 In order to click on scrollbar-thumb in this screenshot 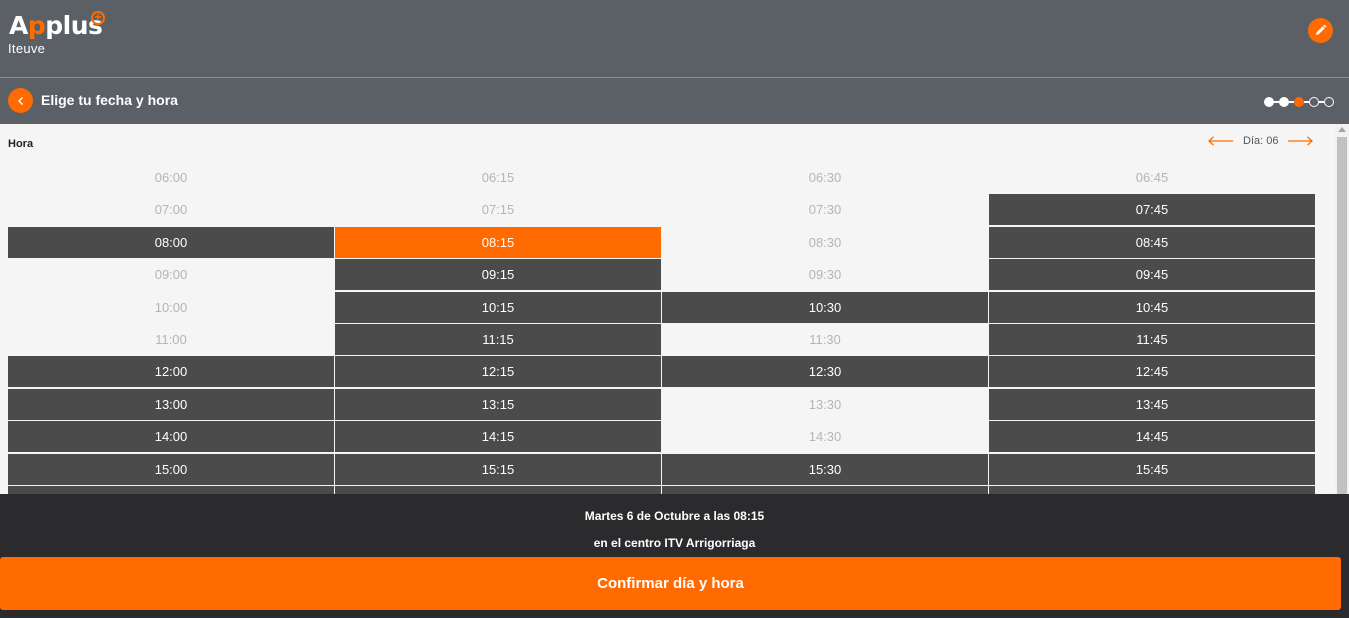, I will do `click(1342, 315)`.